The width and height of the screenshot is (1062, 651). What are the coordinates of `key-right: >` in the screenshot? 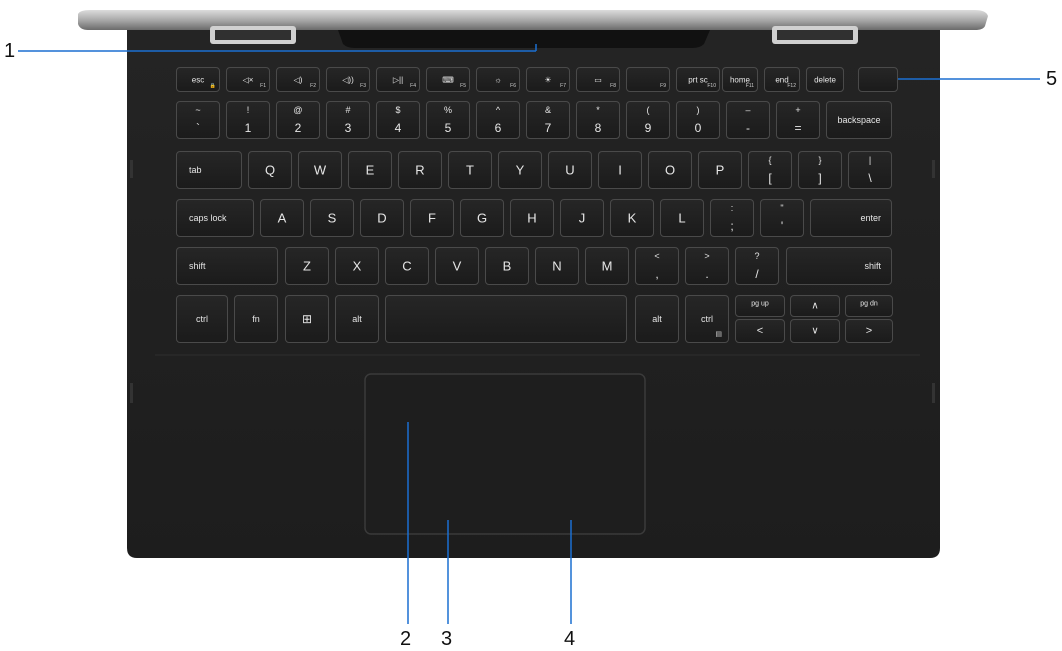 It's located at (869, 331).